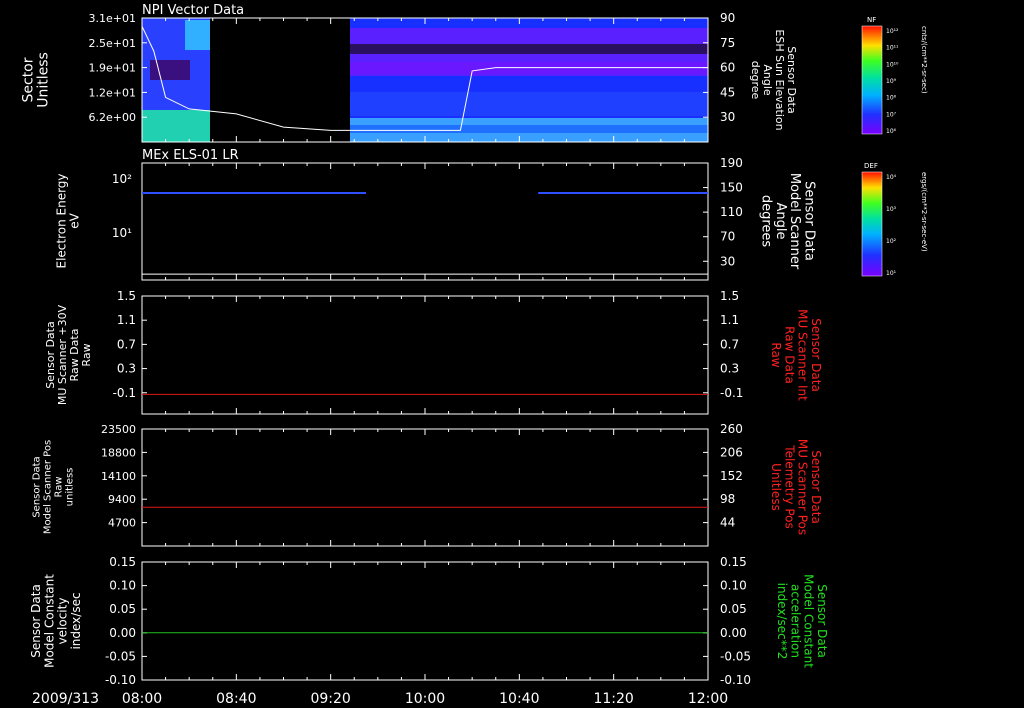 This screenshot has height=708, width=1024. Describe the element at coordinates (122, 523) in the screenshot. I see `y-tick-label: 4700` at that location.